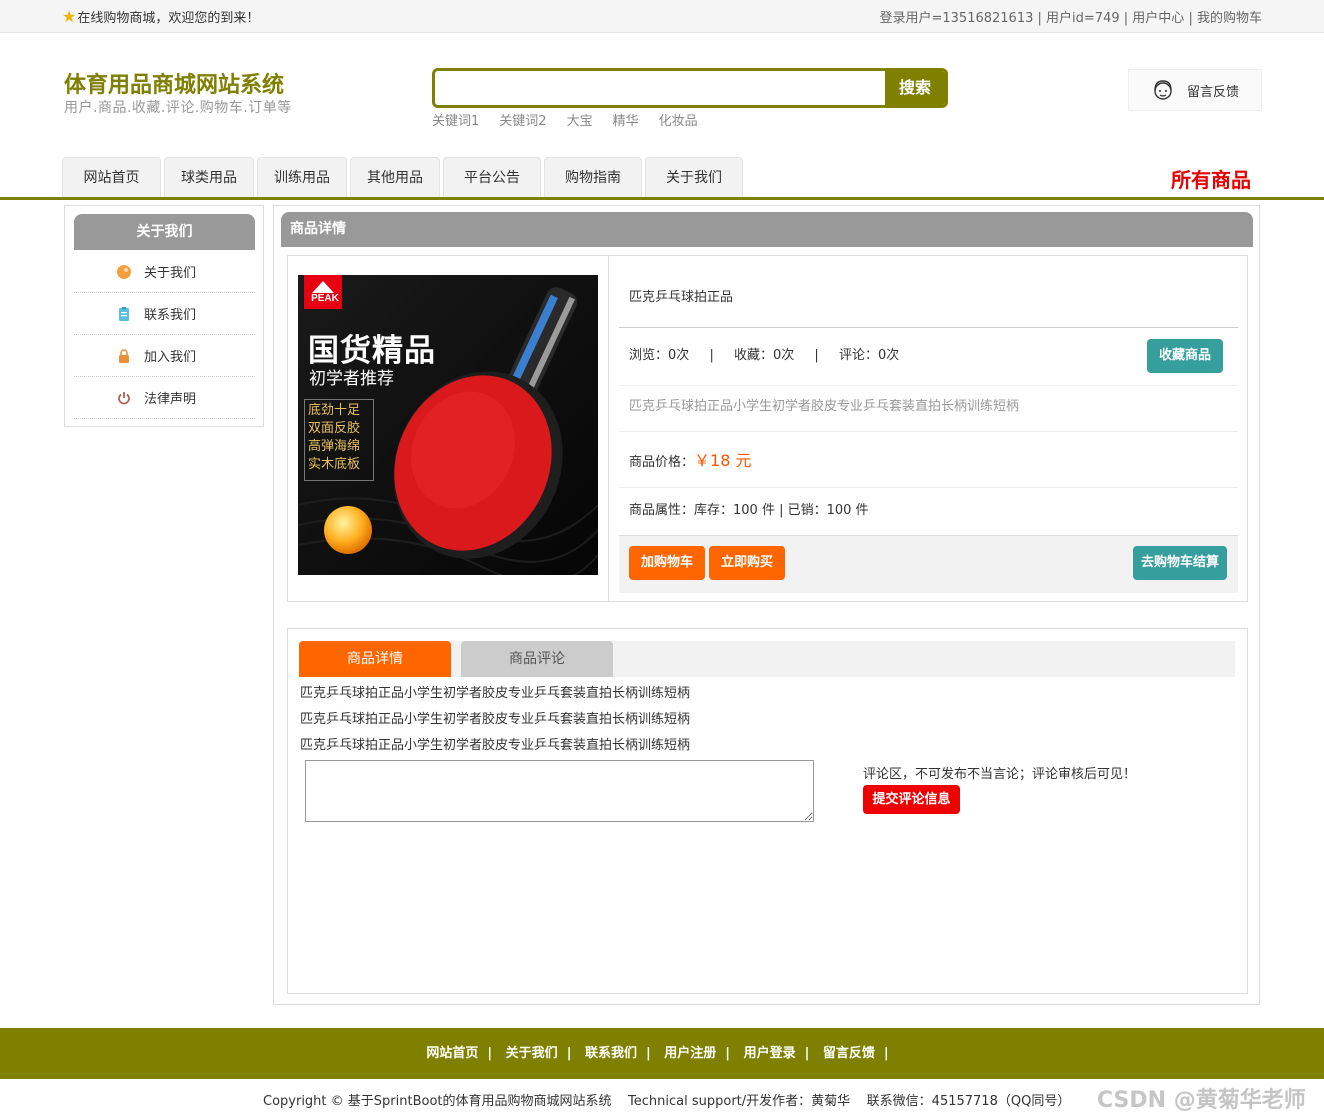 Image resolution: width=1324 pixels, height=1118 pixels. What do you see at coordinates (124, 314) in the screenshot?
I see `clipboard-icon` at bounding box center [124, 314].